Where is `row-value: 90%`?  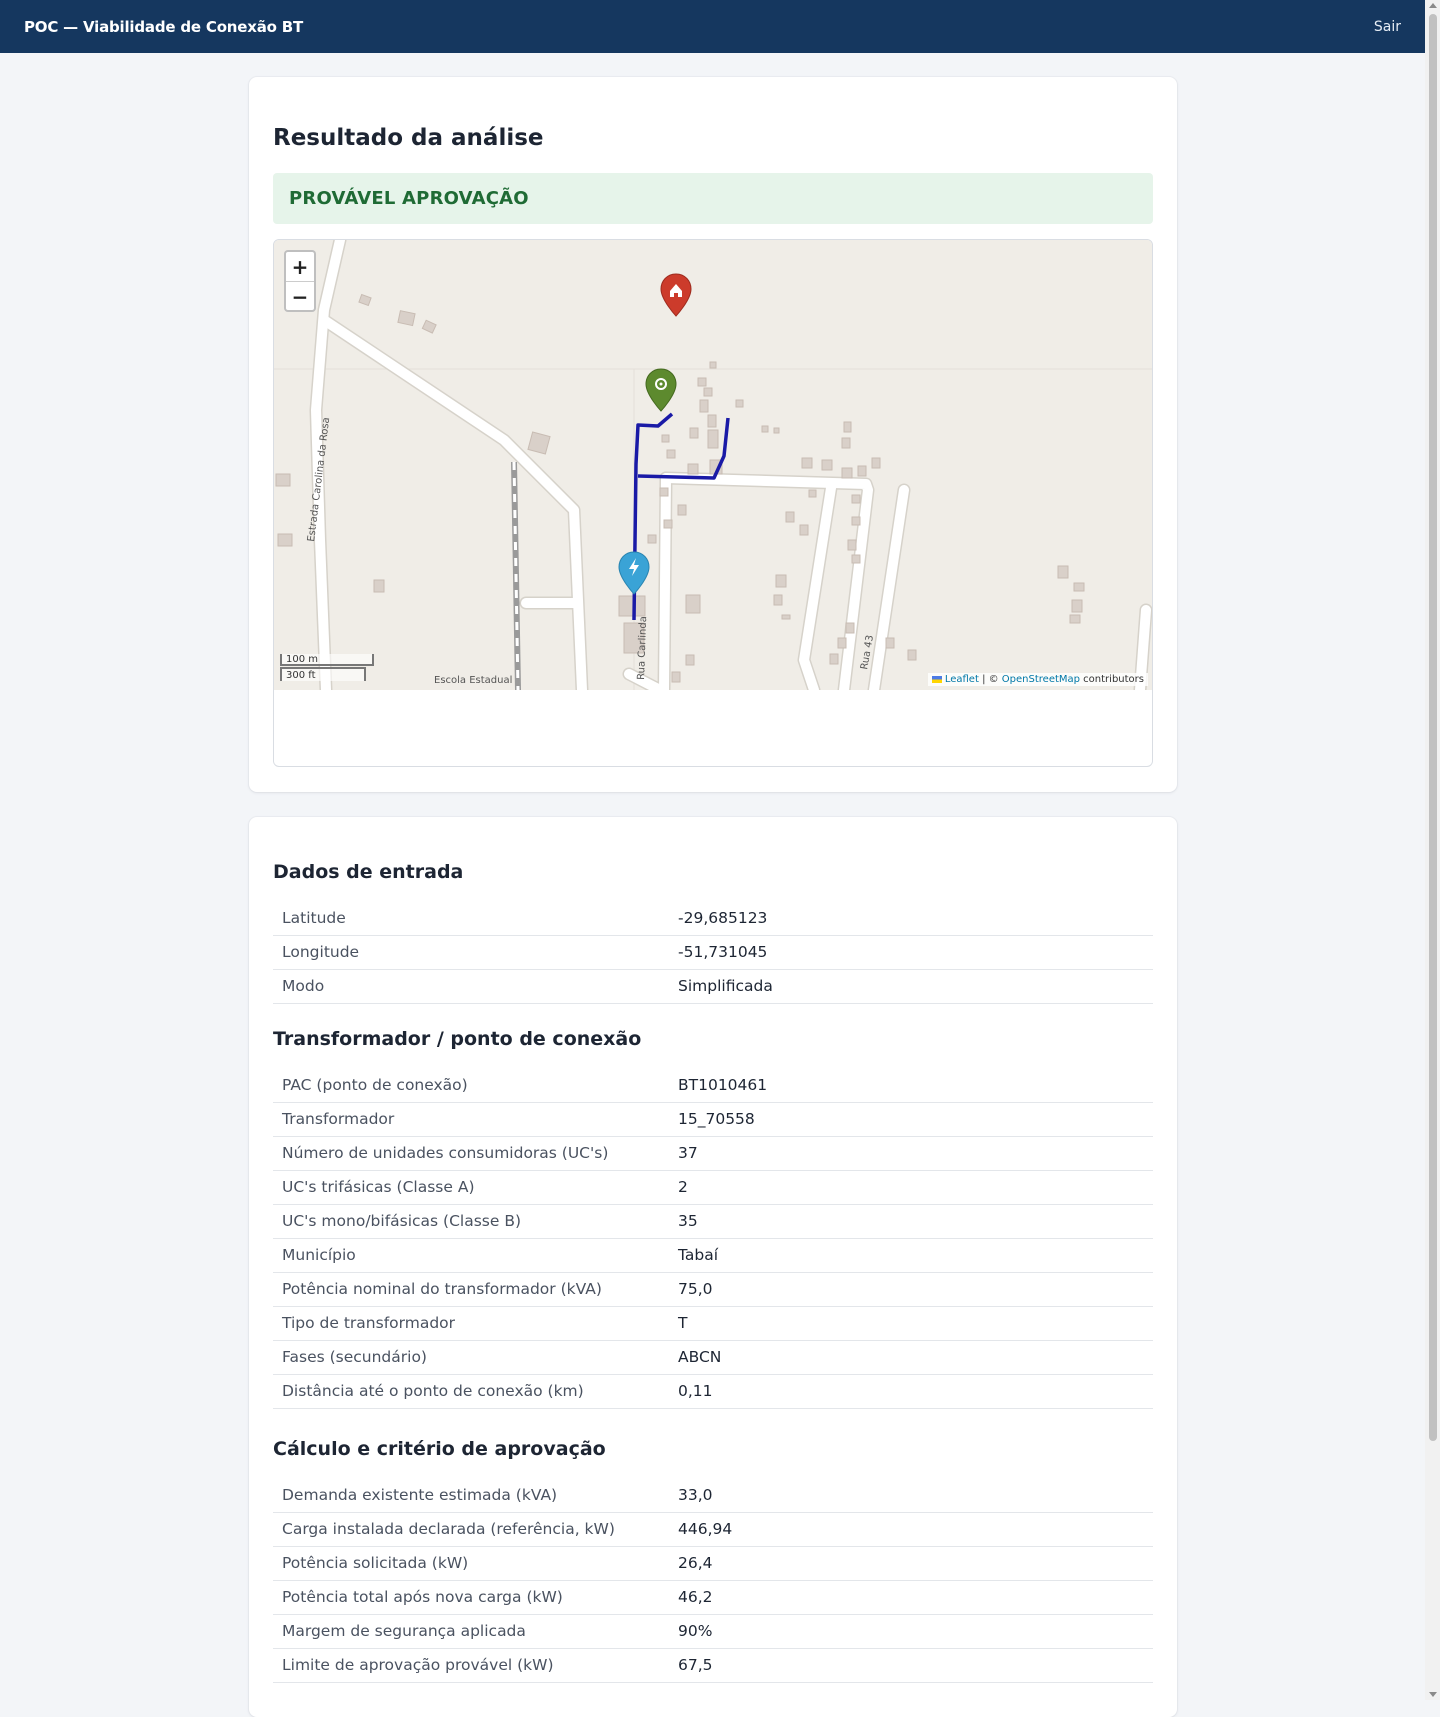
row-value: 90% is located at coordinates (911, 1631).